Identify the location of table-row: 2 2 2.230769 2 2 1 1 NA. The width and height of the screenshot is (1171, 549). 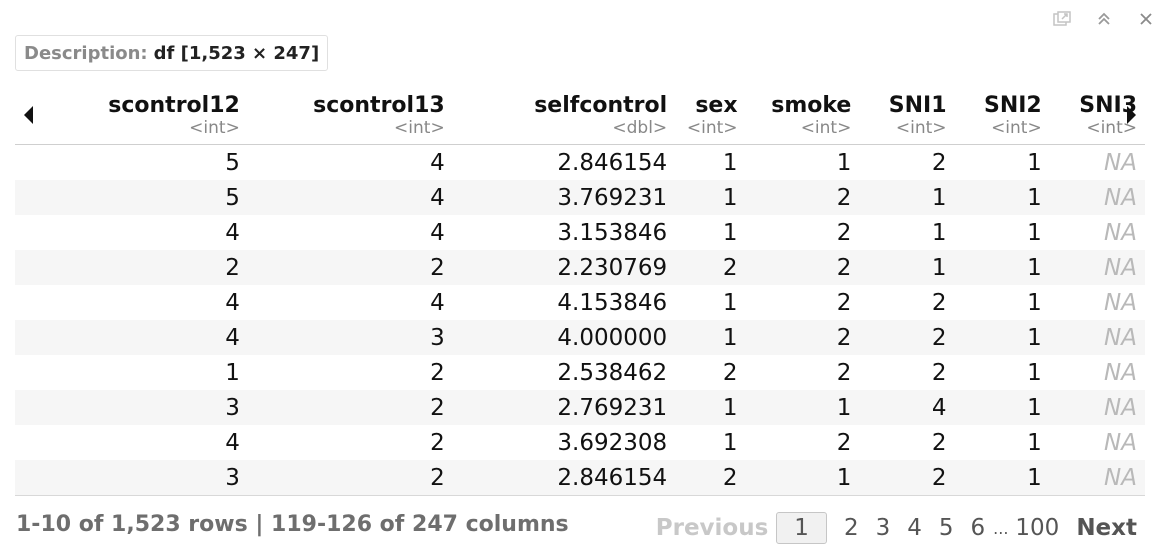
(580, 267).